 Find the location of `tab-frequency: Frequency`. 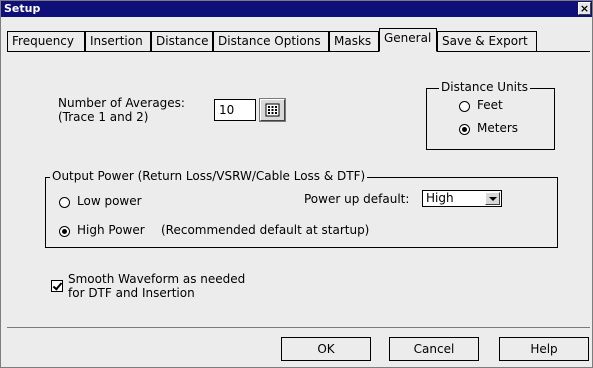

tab-frequency: Frequency is located at coordinates (46, 41).